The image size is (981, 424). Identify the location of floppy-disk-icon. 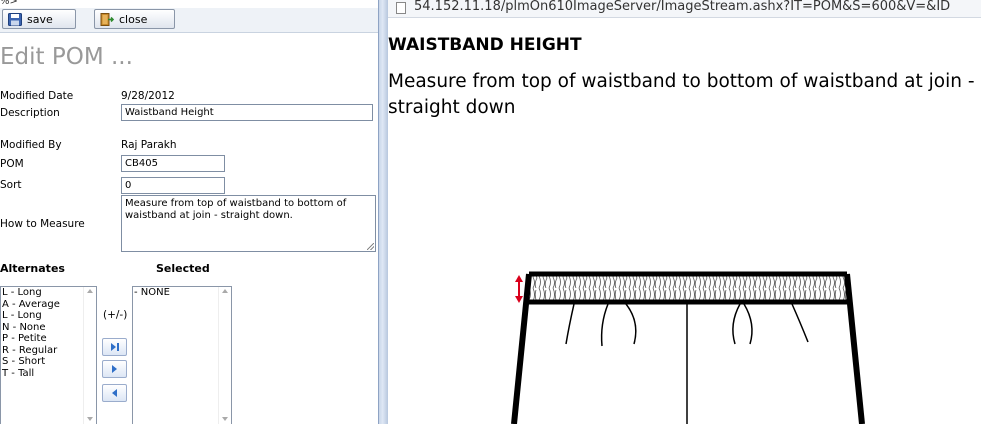
(15, 19).